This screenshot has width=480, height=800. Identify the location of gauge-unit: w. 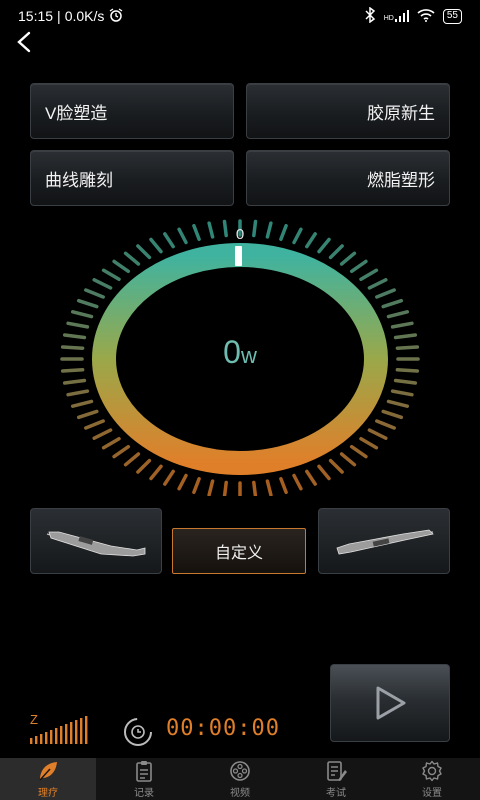
(248, 355).